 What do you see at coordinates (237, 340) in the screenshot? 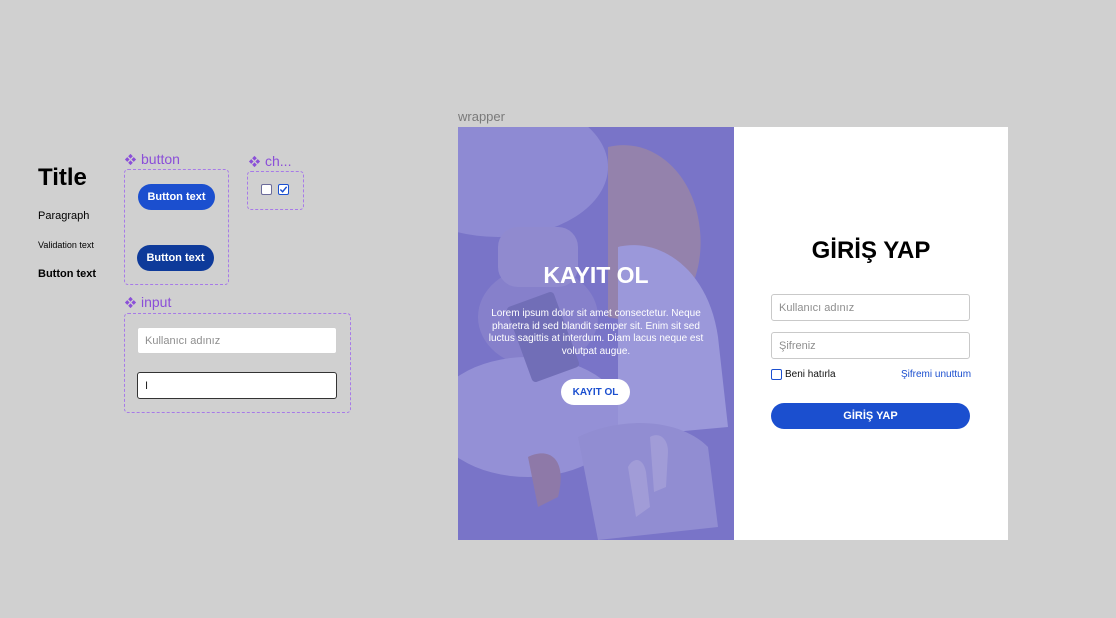
I see `sample-input-default: Kullanıcı adınız` at bounding box center [237, 340].